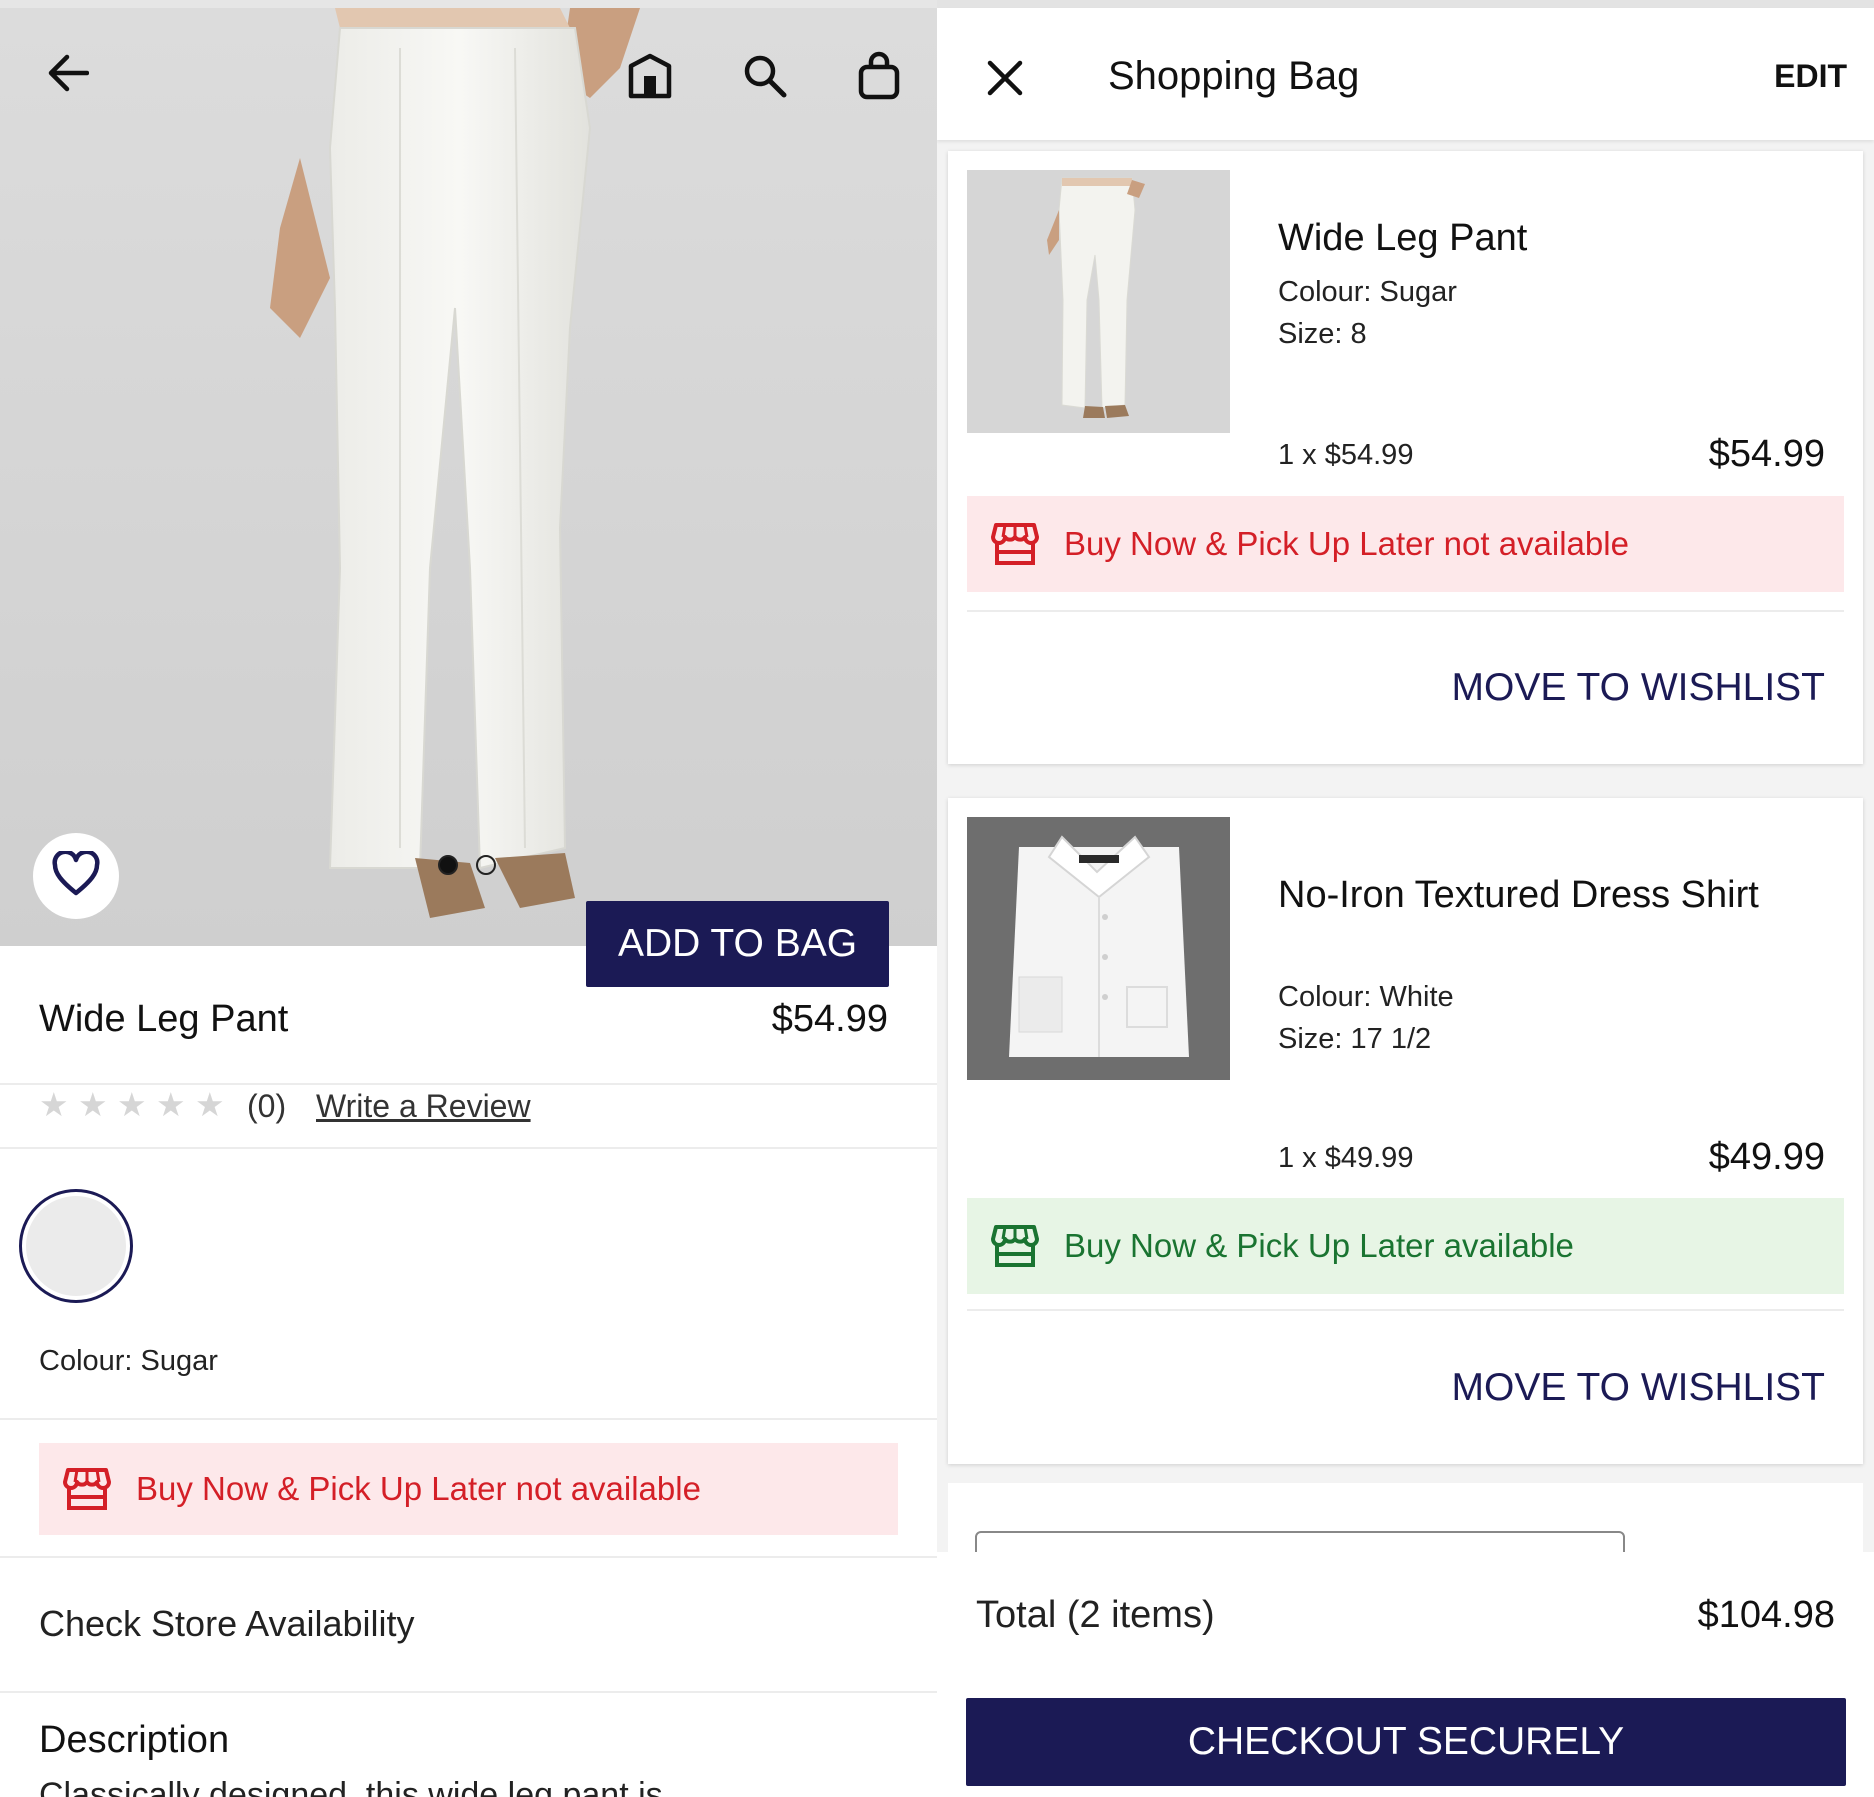 The width and height of the screenshot is (1874, 1797). Describe the element at coordinates (467, 865) in the screenshot. I see `image-pager-dots` at that location.